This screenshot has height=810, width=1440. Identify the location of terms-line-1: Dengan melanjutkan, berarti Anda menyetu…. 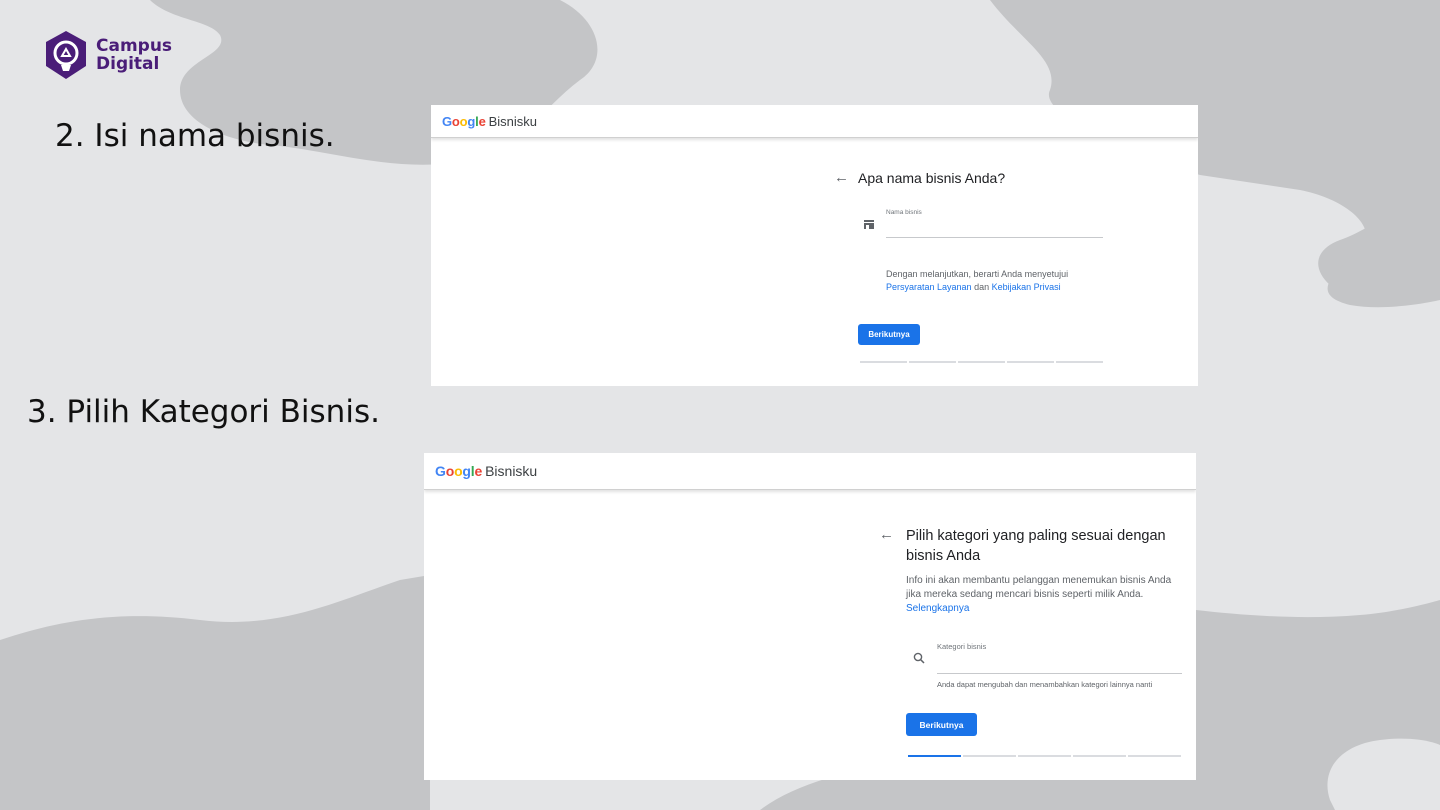
(977, 274).